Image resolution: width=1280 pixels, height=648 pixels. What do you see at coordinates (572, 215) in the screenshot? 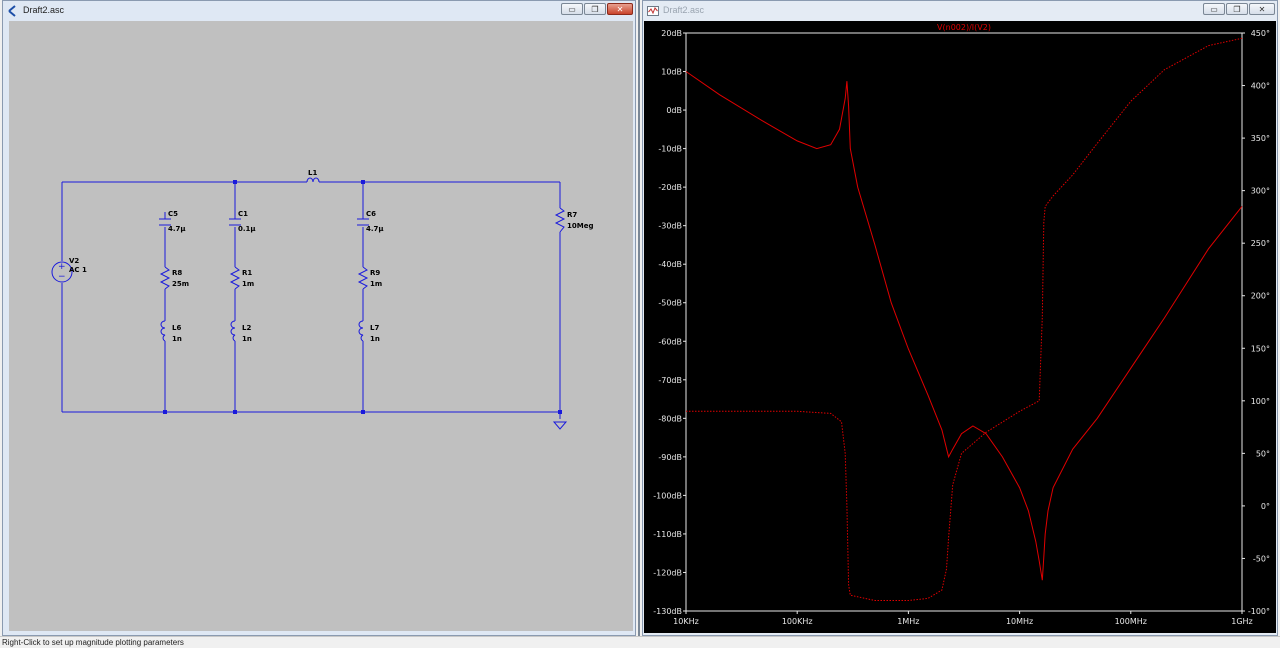
I see `r7-name-label: R7` at bounding box center [572, 215].